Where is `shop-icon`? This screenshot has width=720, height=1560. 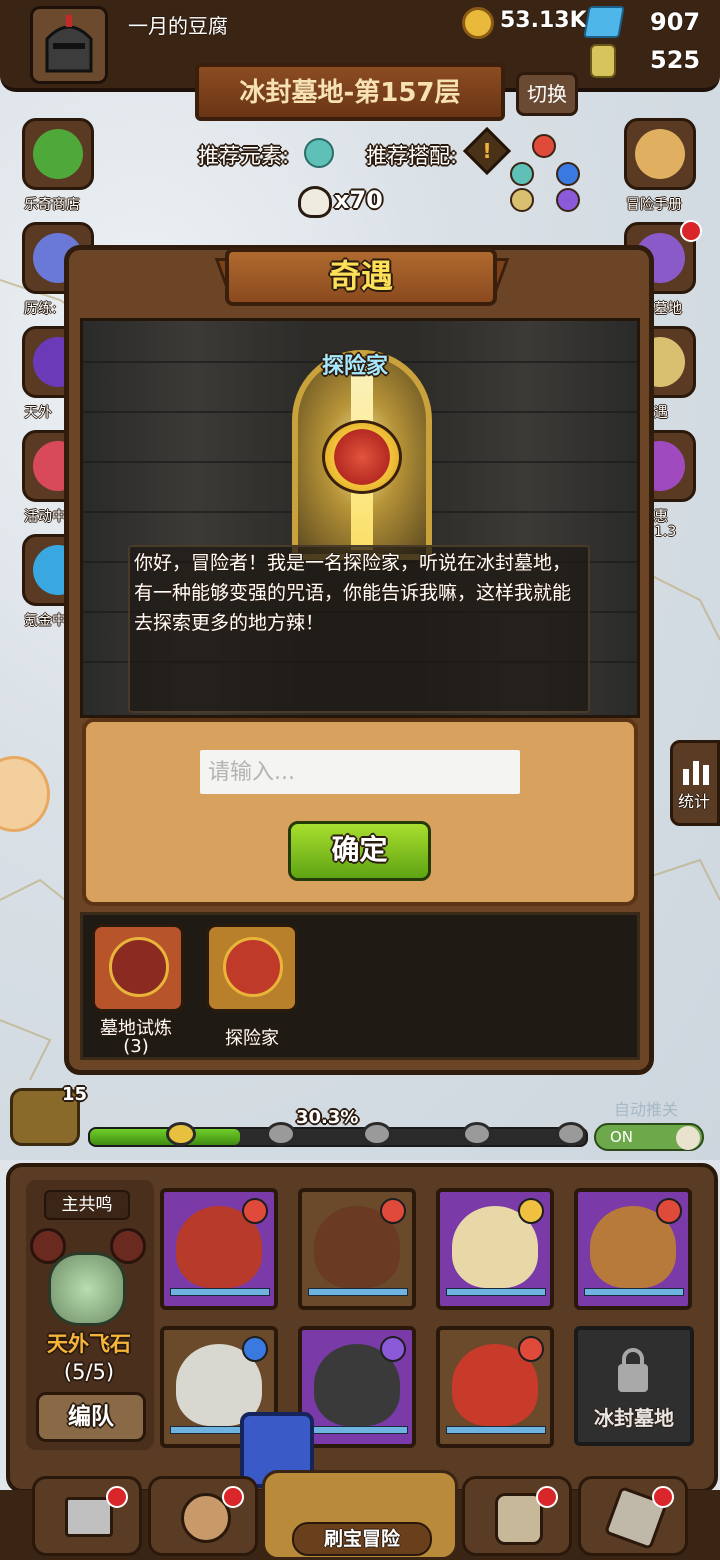 shop-icon is located at coordinates (89, 1517).